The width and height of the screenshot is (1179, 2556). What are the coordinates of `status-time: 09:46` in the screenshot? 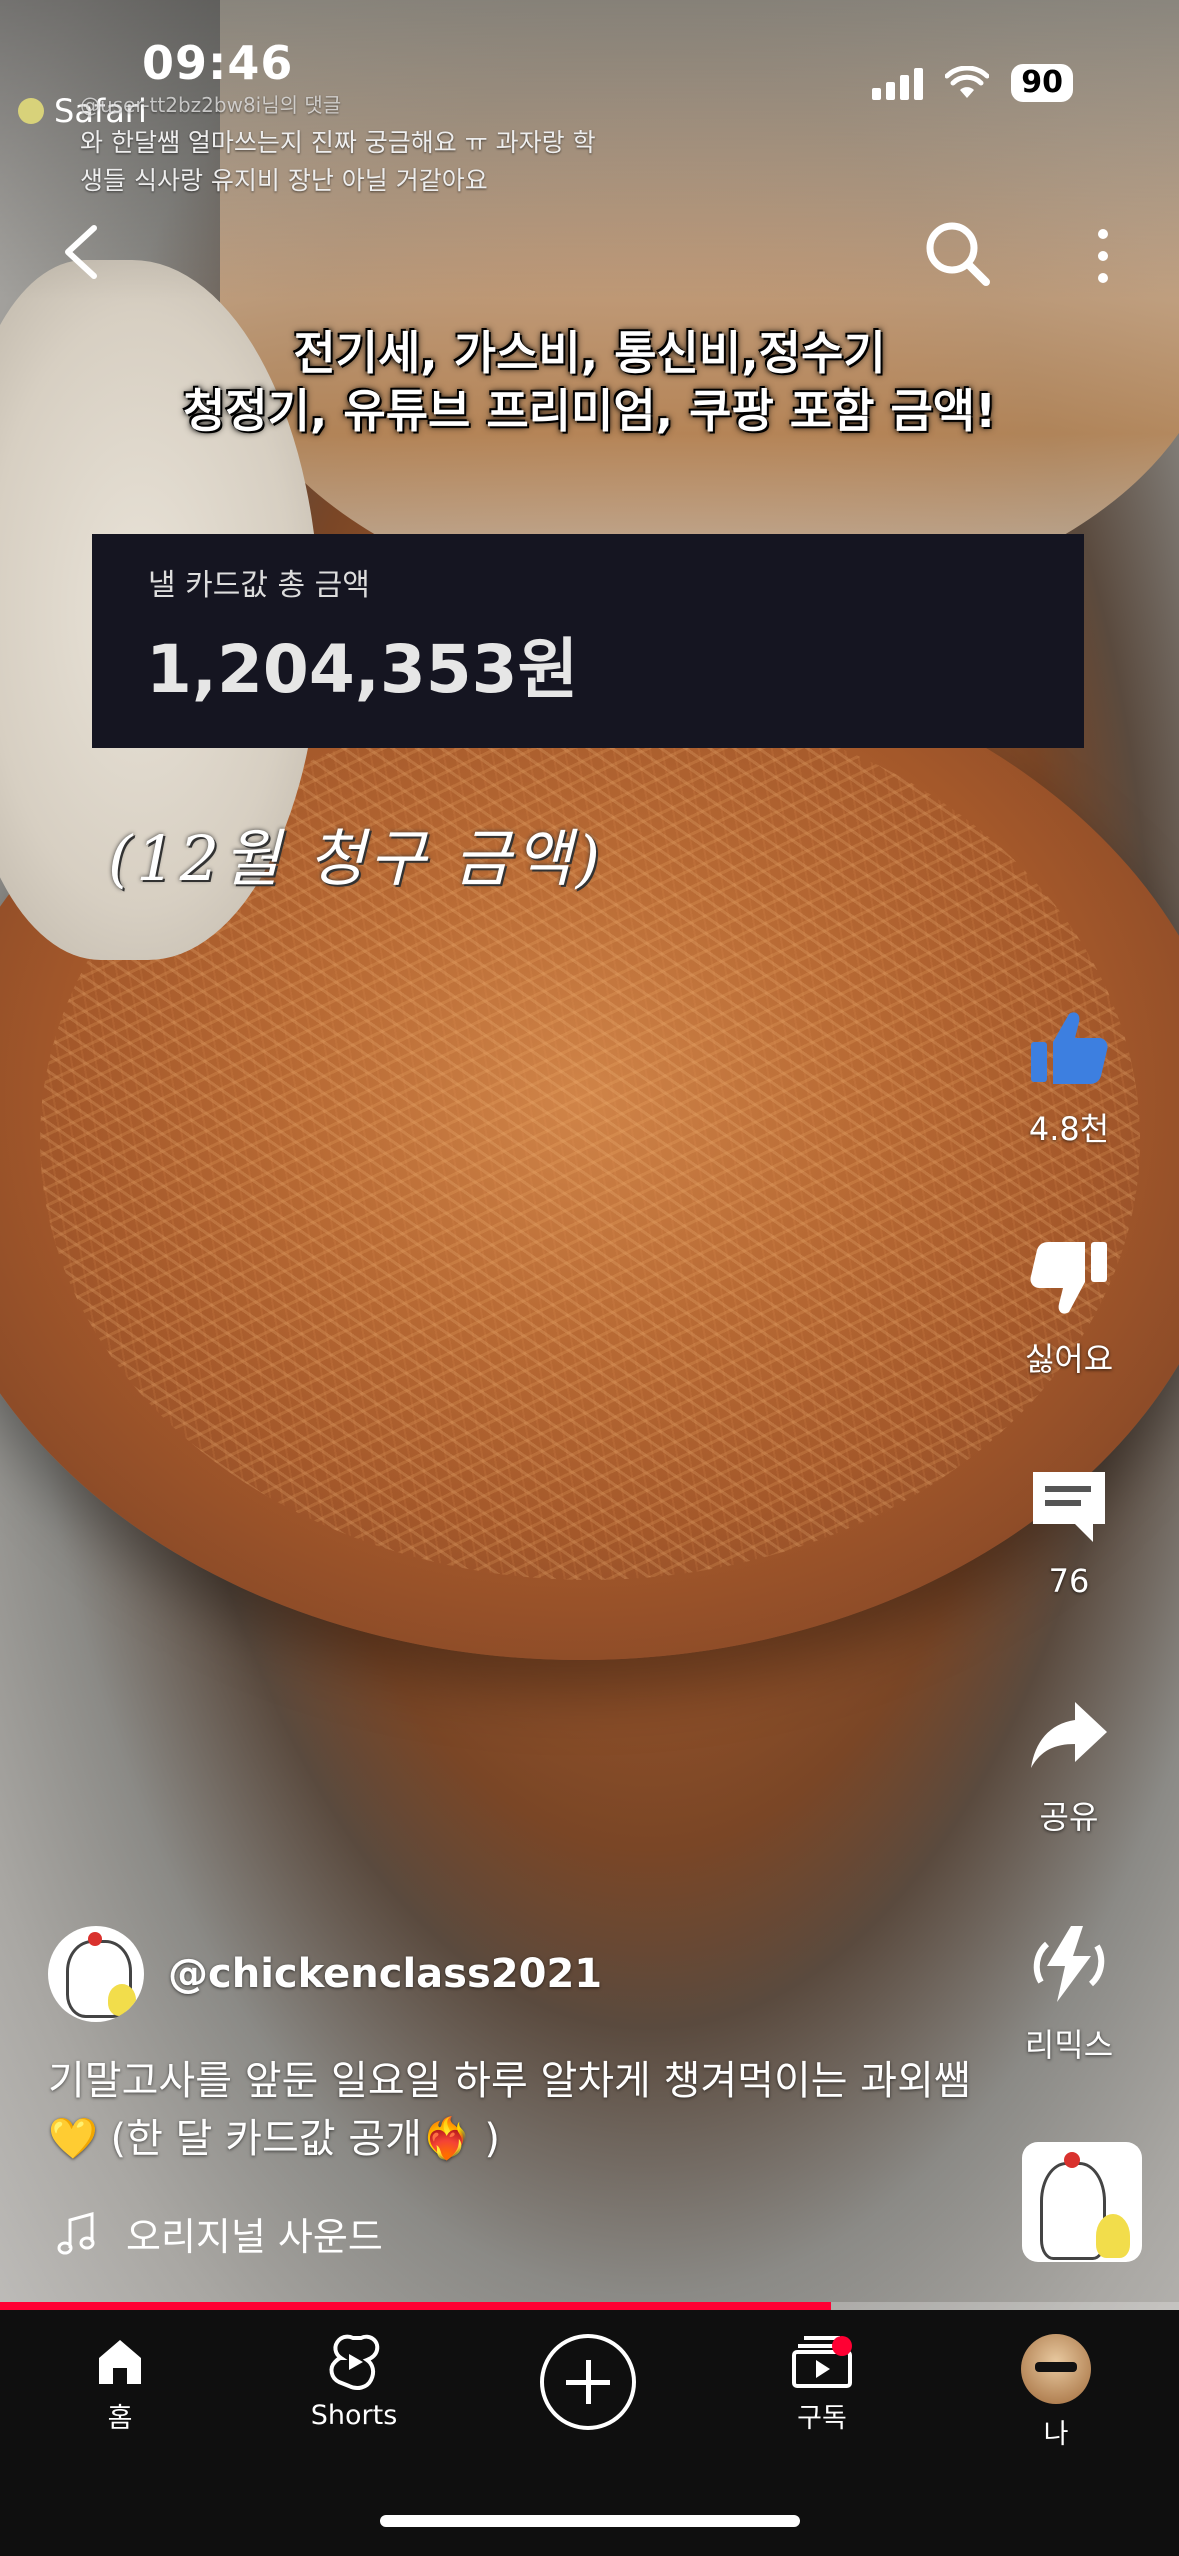 It's located at (218, 63).